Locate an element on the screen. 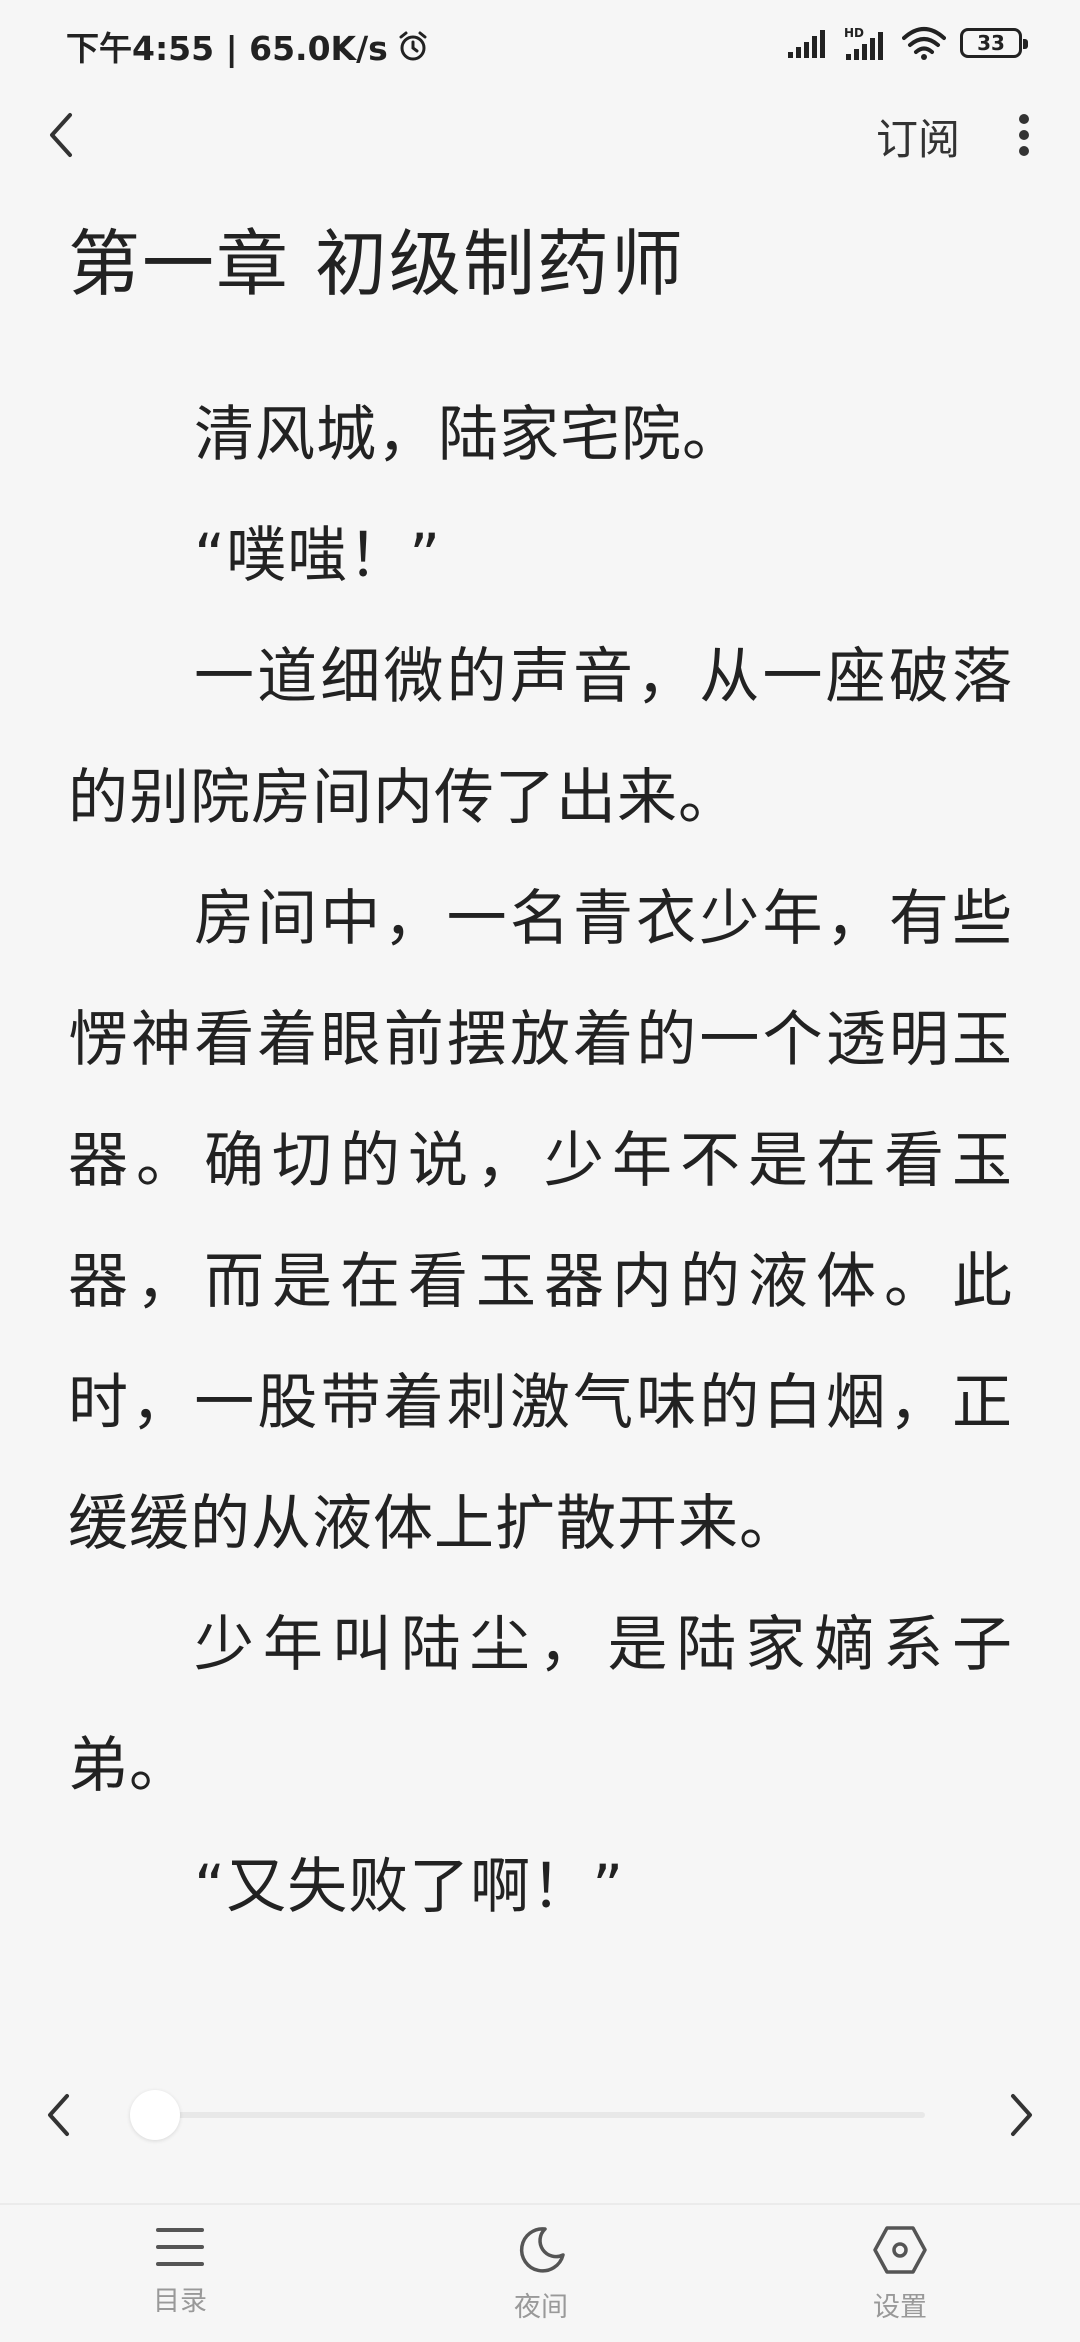  battery-icon: 33 is located at coordinates (994, 43).